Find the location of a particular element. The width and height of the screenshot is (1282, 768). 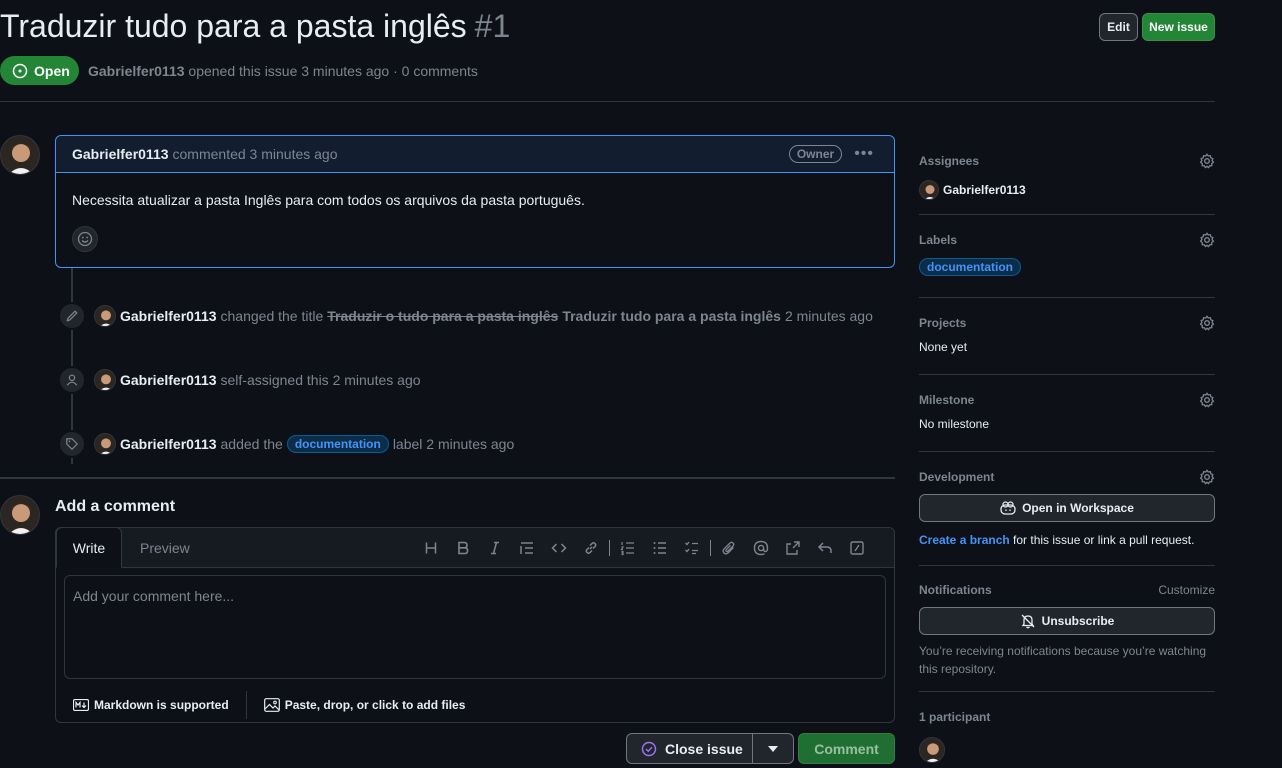

assignees-heading: Assignees is located at coordinates (949, 161).